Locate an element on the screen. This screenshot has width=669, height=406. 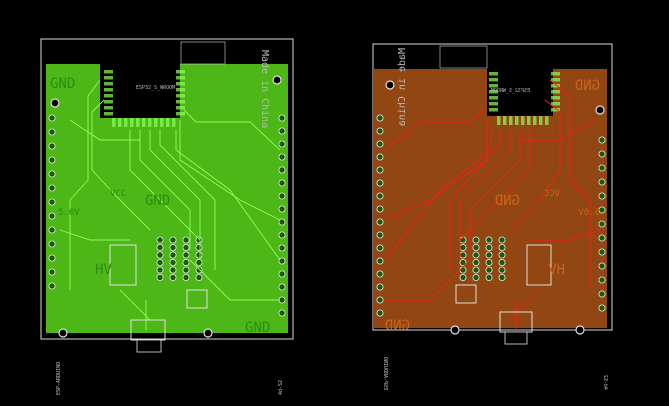
board-edge-label: ESP-ARDUINO is located at coordinates (59, 378).